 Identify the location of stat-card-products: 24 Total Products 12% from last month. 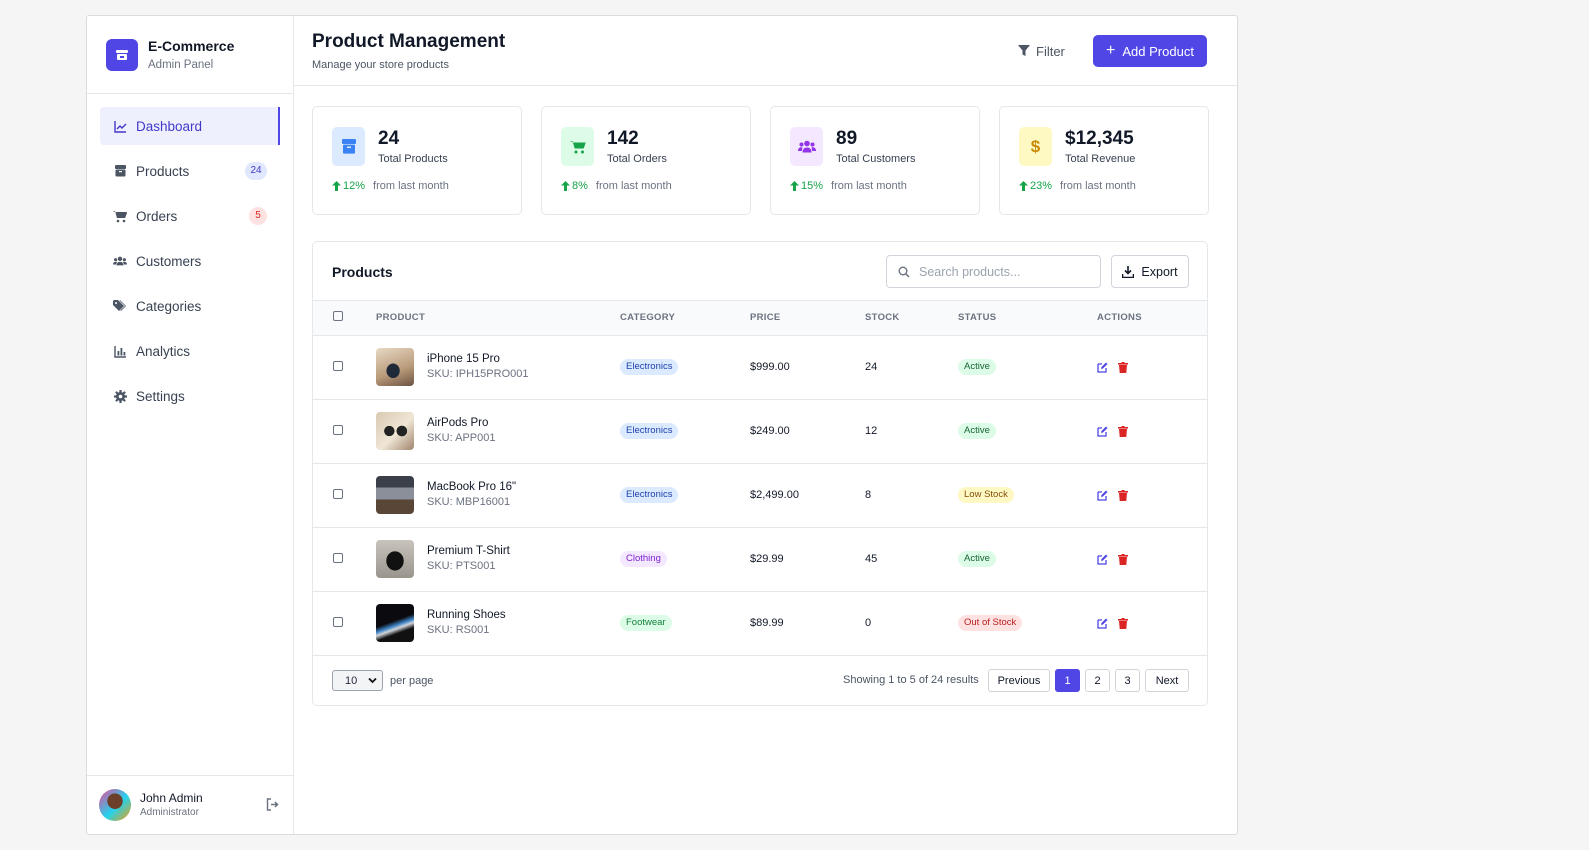
(417, 160).